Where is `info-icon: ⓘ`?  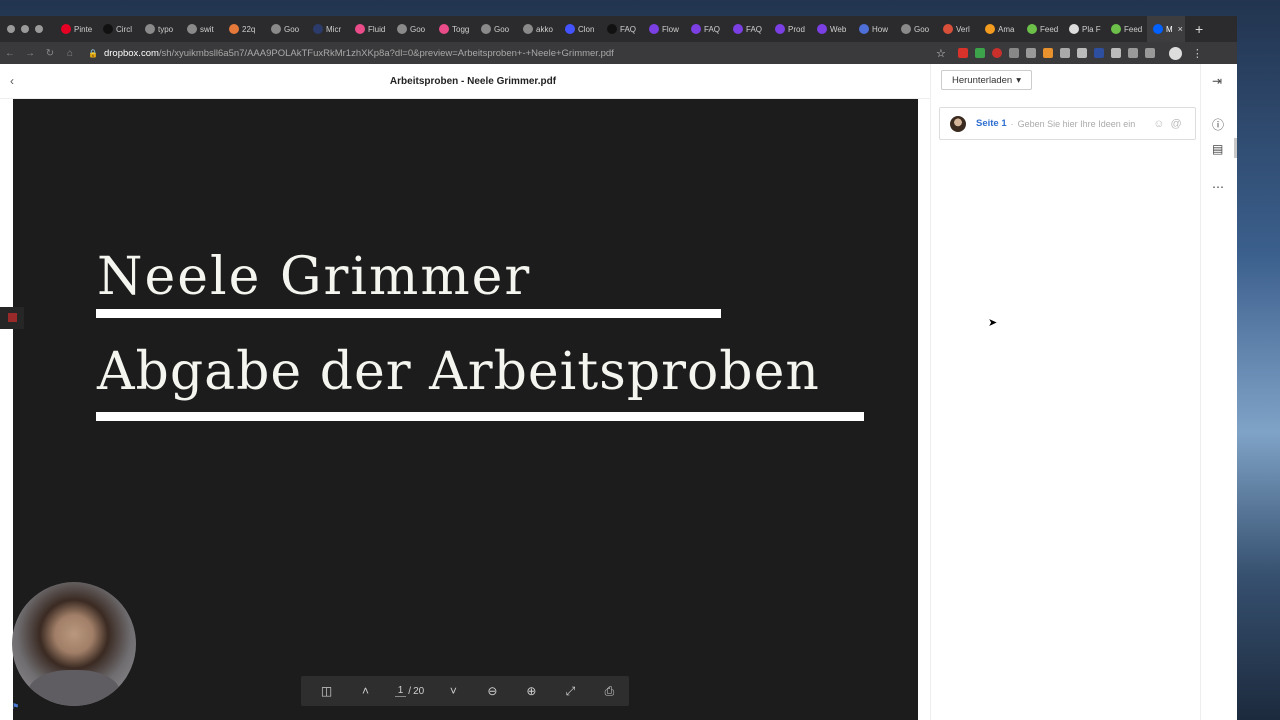
info-icon: ⓘ is located at coordinates (1218, 124).